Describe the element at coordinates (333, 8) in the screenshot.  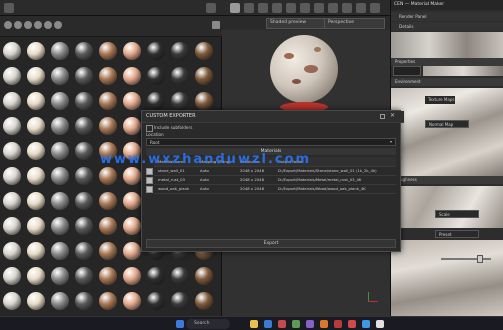
I see `light-icon` at that location.